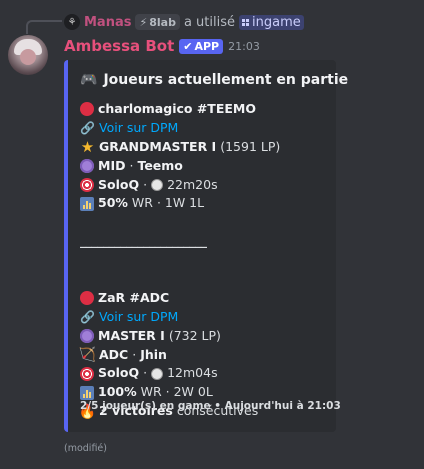  I want to click on player-record: WR · 1W 1L, so click(168, 203).